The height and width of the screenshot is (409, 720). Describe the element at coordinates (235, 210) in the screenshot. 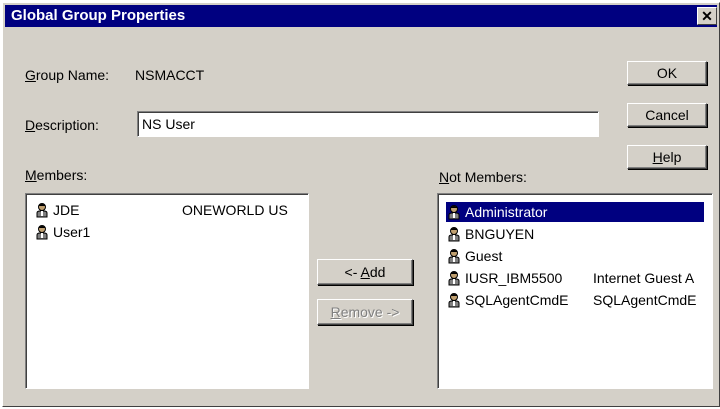

I see `list-item-description: ONEWORLD US` at that location.